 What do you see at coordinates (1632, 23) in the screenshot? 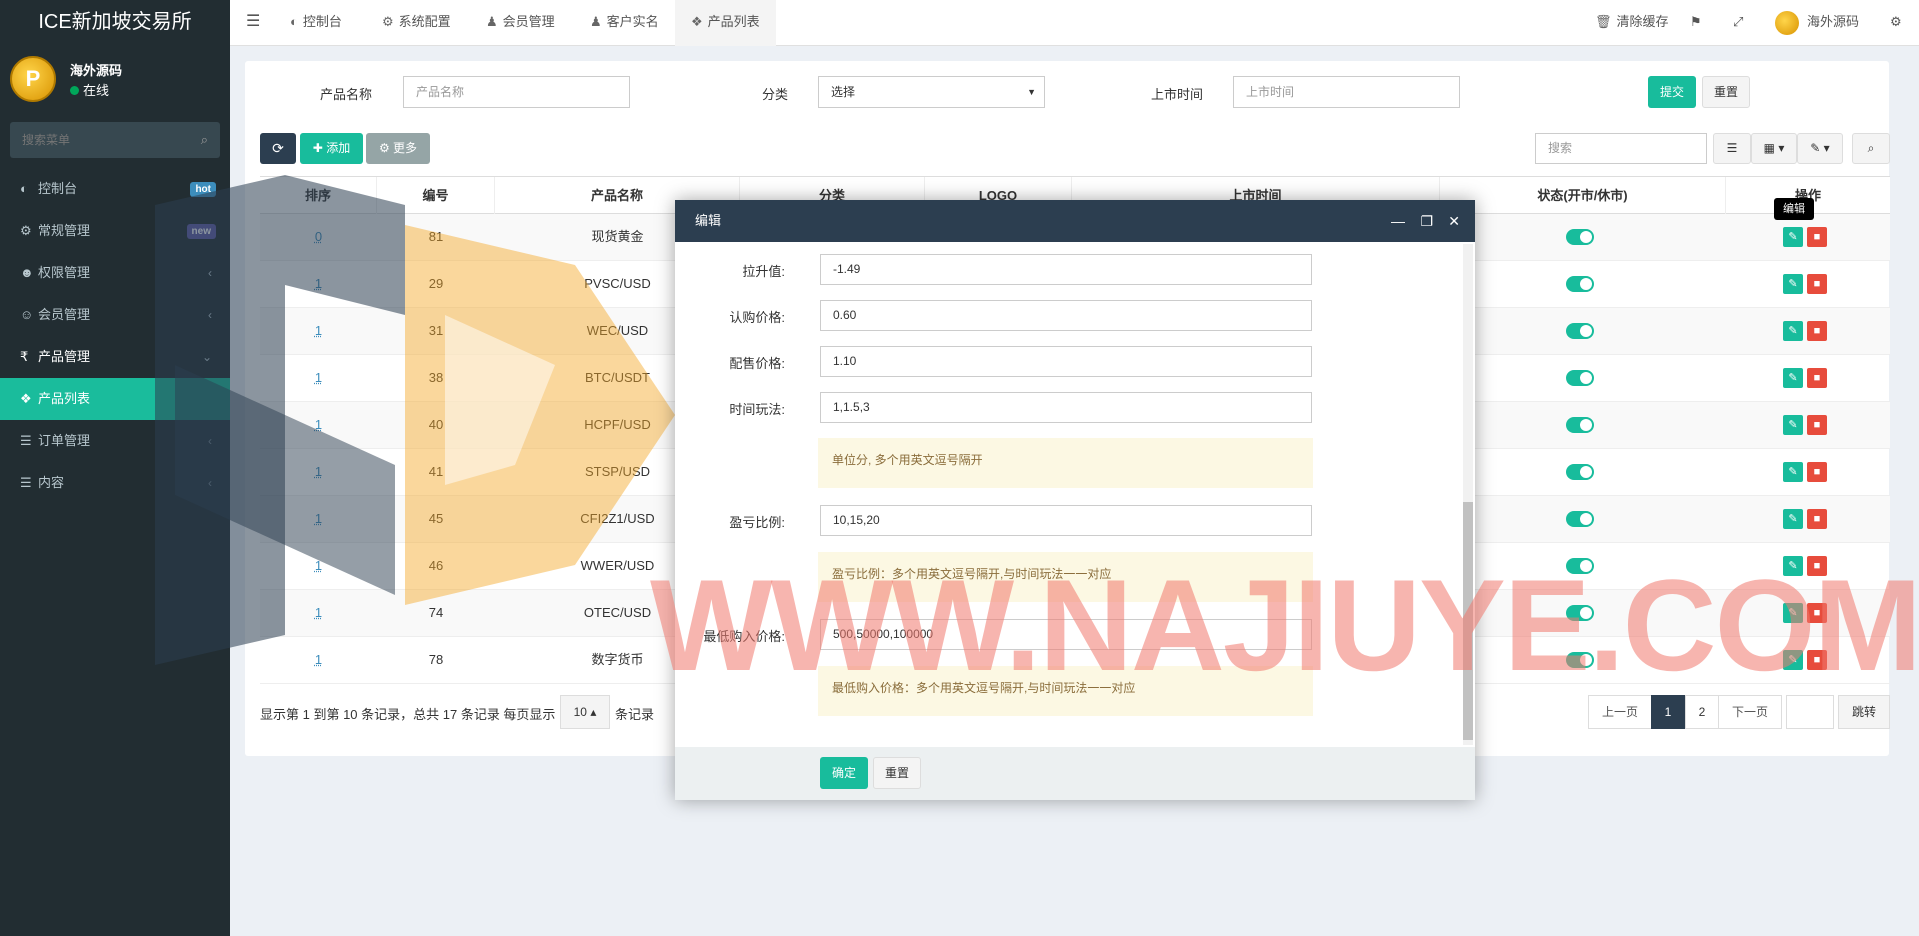
I see `clear-cache-button: 🗑 清除缓存` at bounding box center [1632, 23].